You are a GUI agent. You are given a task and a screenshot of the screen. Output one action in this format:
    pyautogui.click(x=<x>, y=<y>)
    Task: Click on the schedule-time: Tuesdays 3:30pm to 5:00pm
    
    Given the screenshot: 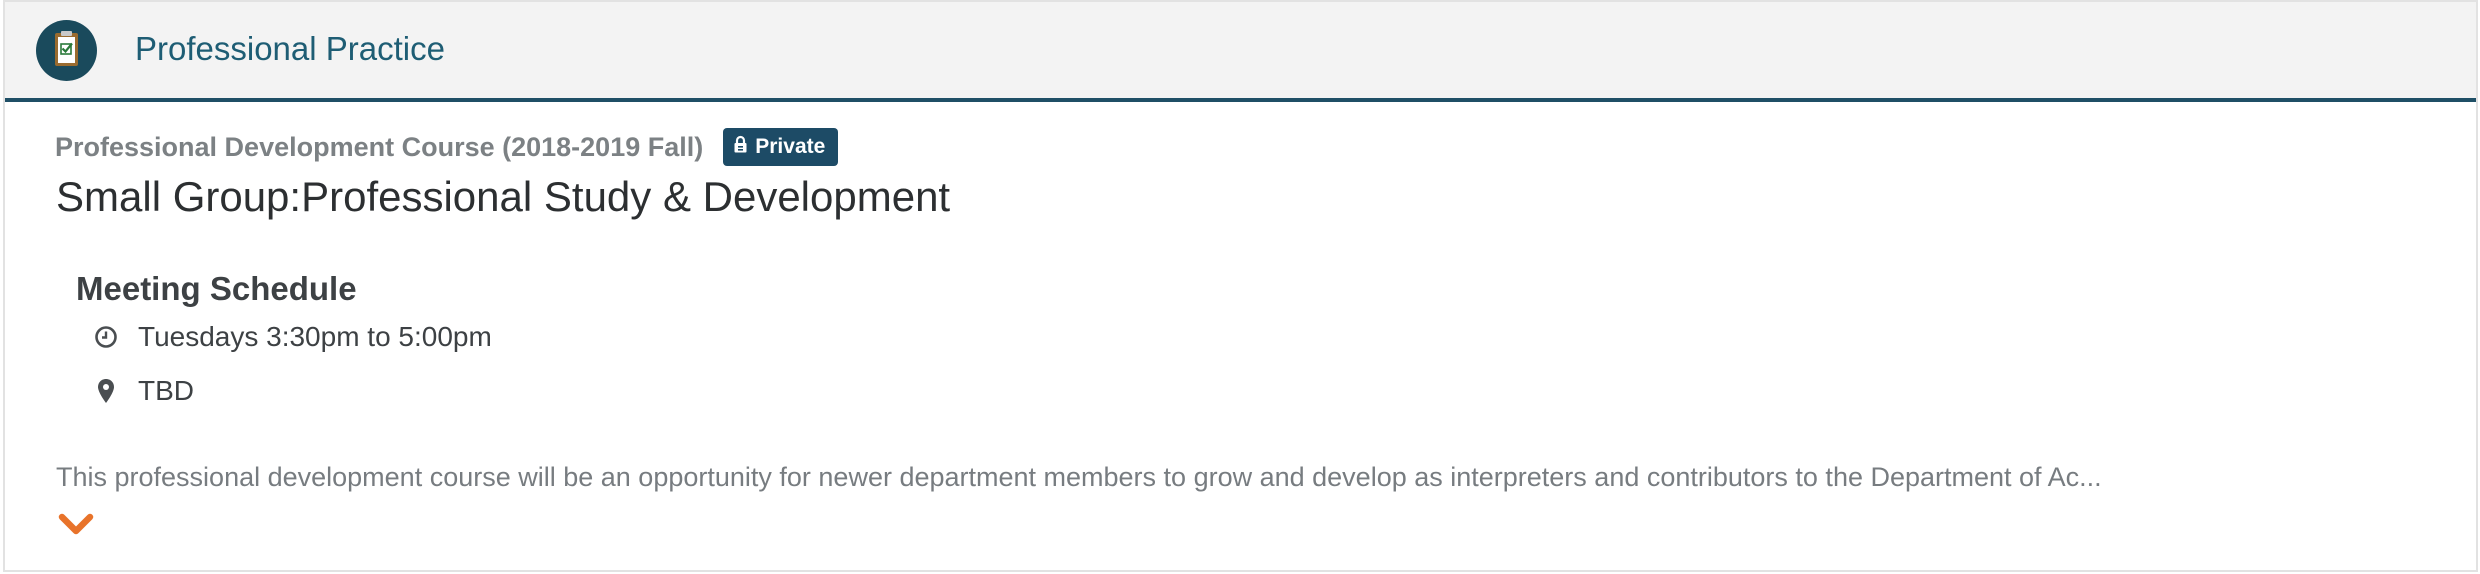 What is the action you would take?
    pyautogui.click(x=315, y=336)
    